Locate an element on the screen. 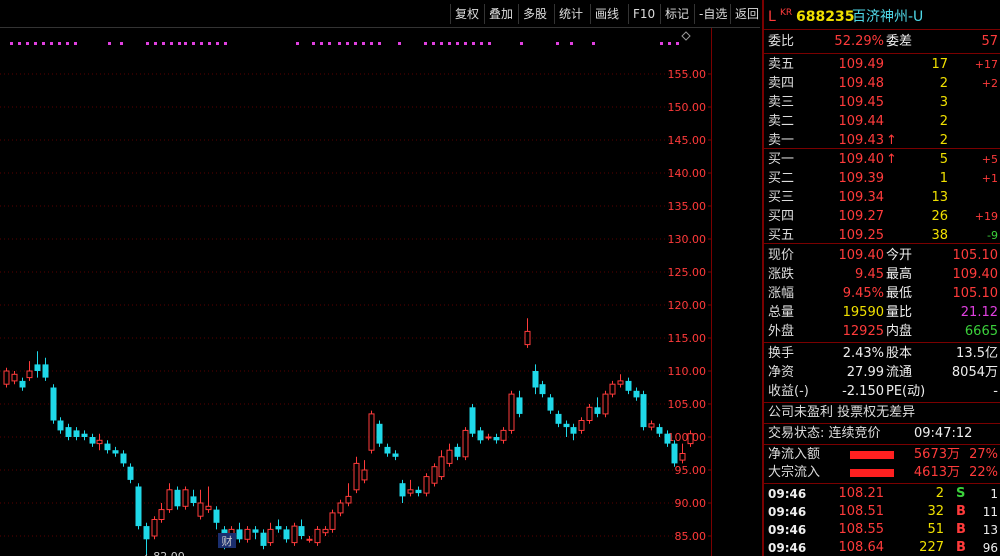  stock-header: L KR 688235 百济神州-U is located at coordinates (882, 17).